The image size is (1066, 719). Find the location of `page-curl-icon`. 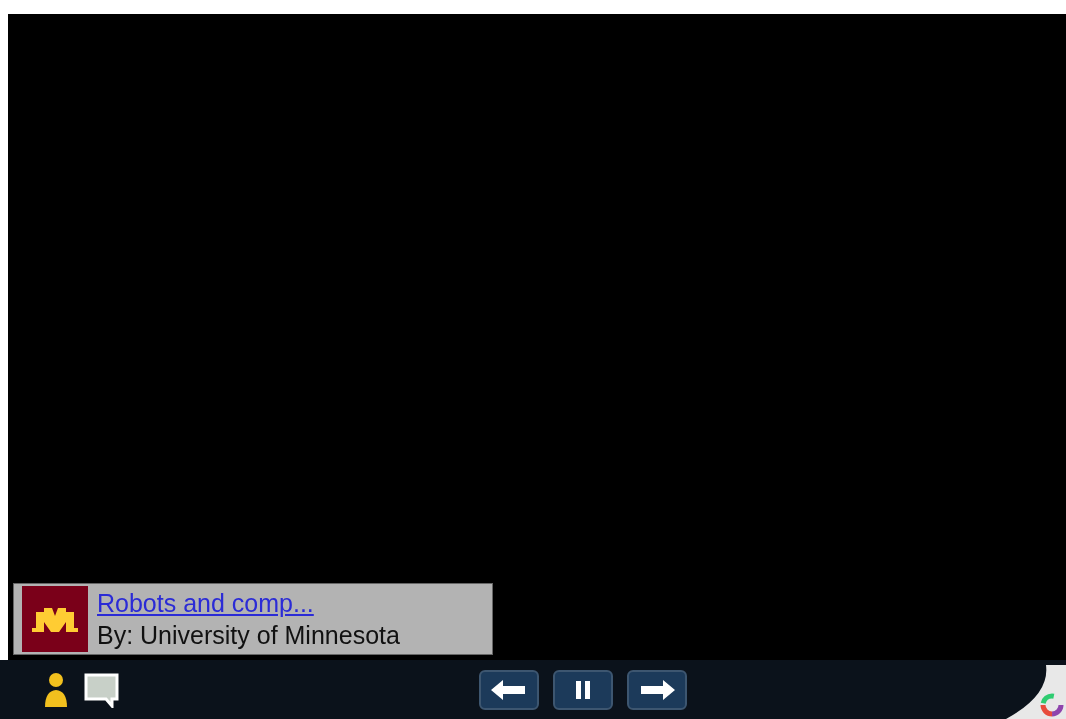

page-curl-icon is located at coordinates (1036, 692).